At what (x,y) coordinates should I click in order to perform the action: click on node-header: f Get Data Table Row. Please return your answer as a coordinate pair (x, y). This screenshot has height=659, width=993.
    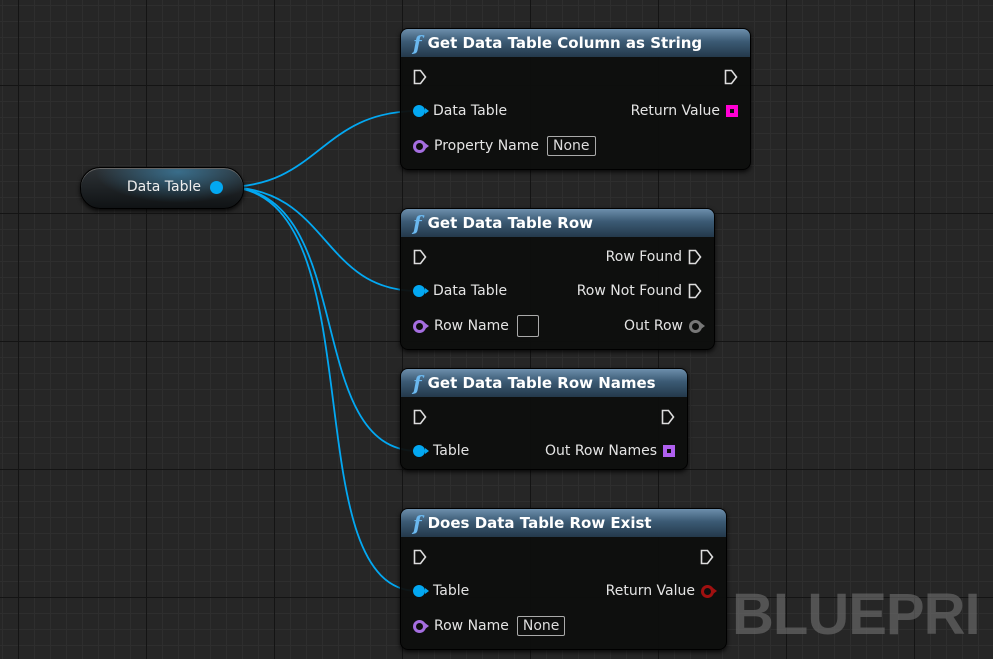
    Looking at the image, I should click on (557, 223).